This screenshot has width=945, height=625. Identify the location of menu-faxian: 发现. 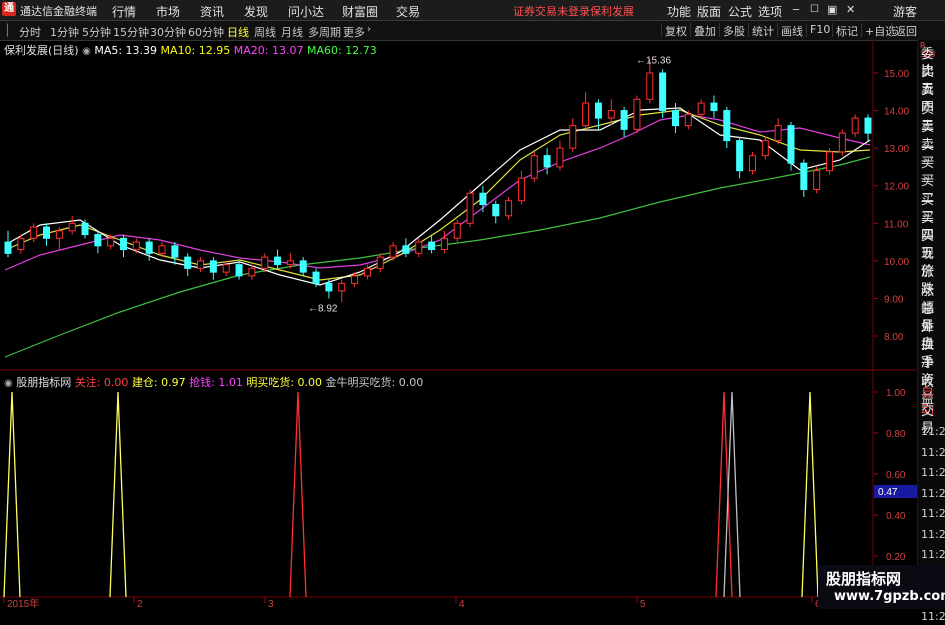
(256, 11).